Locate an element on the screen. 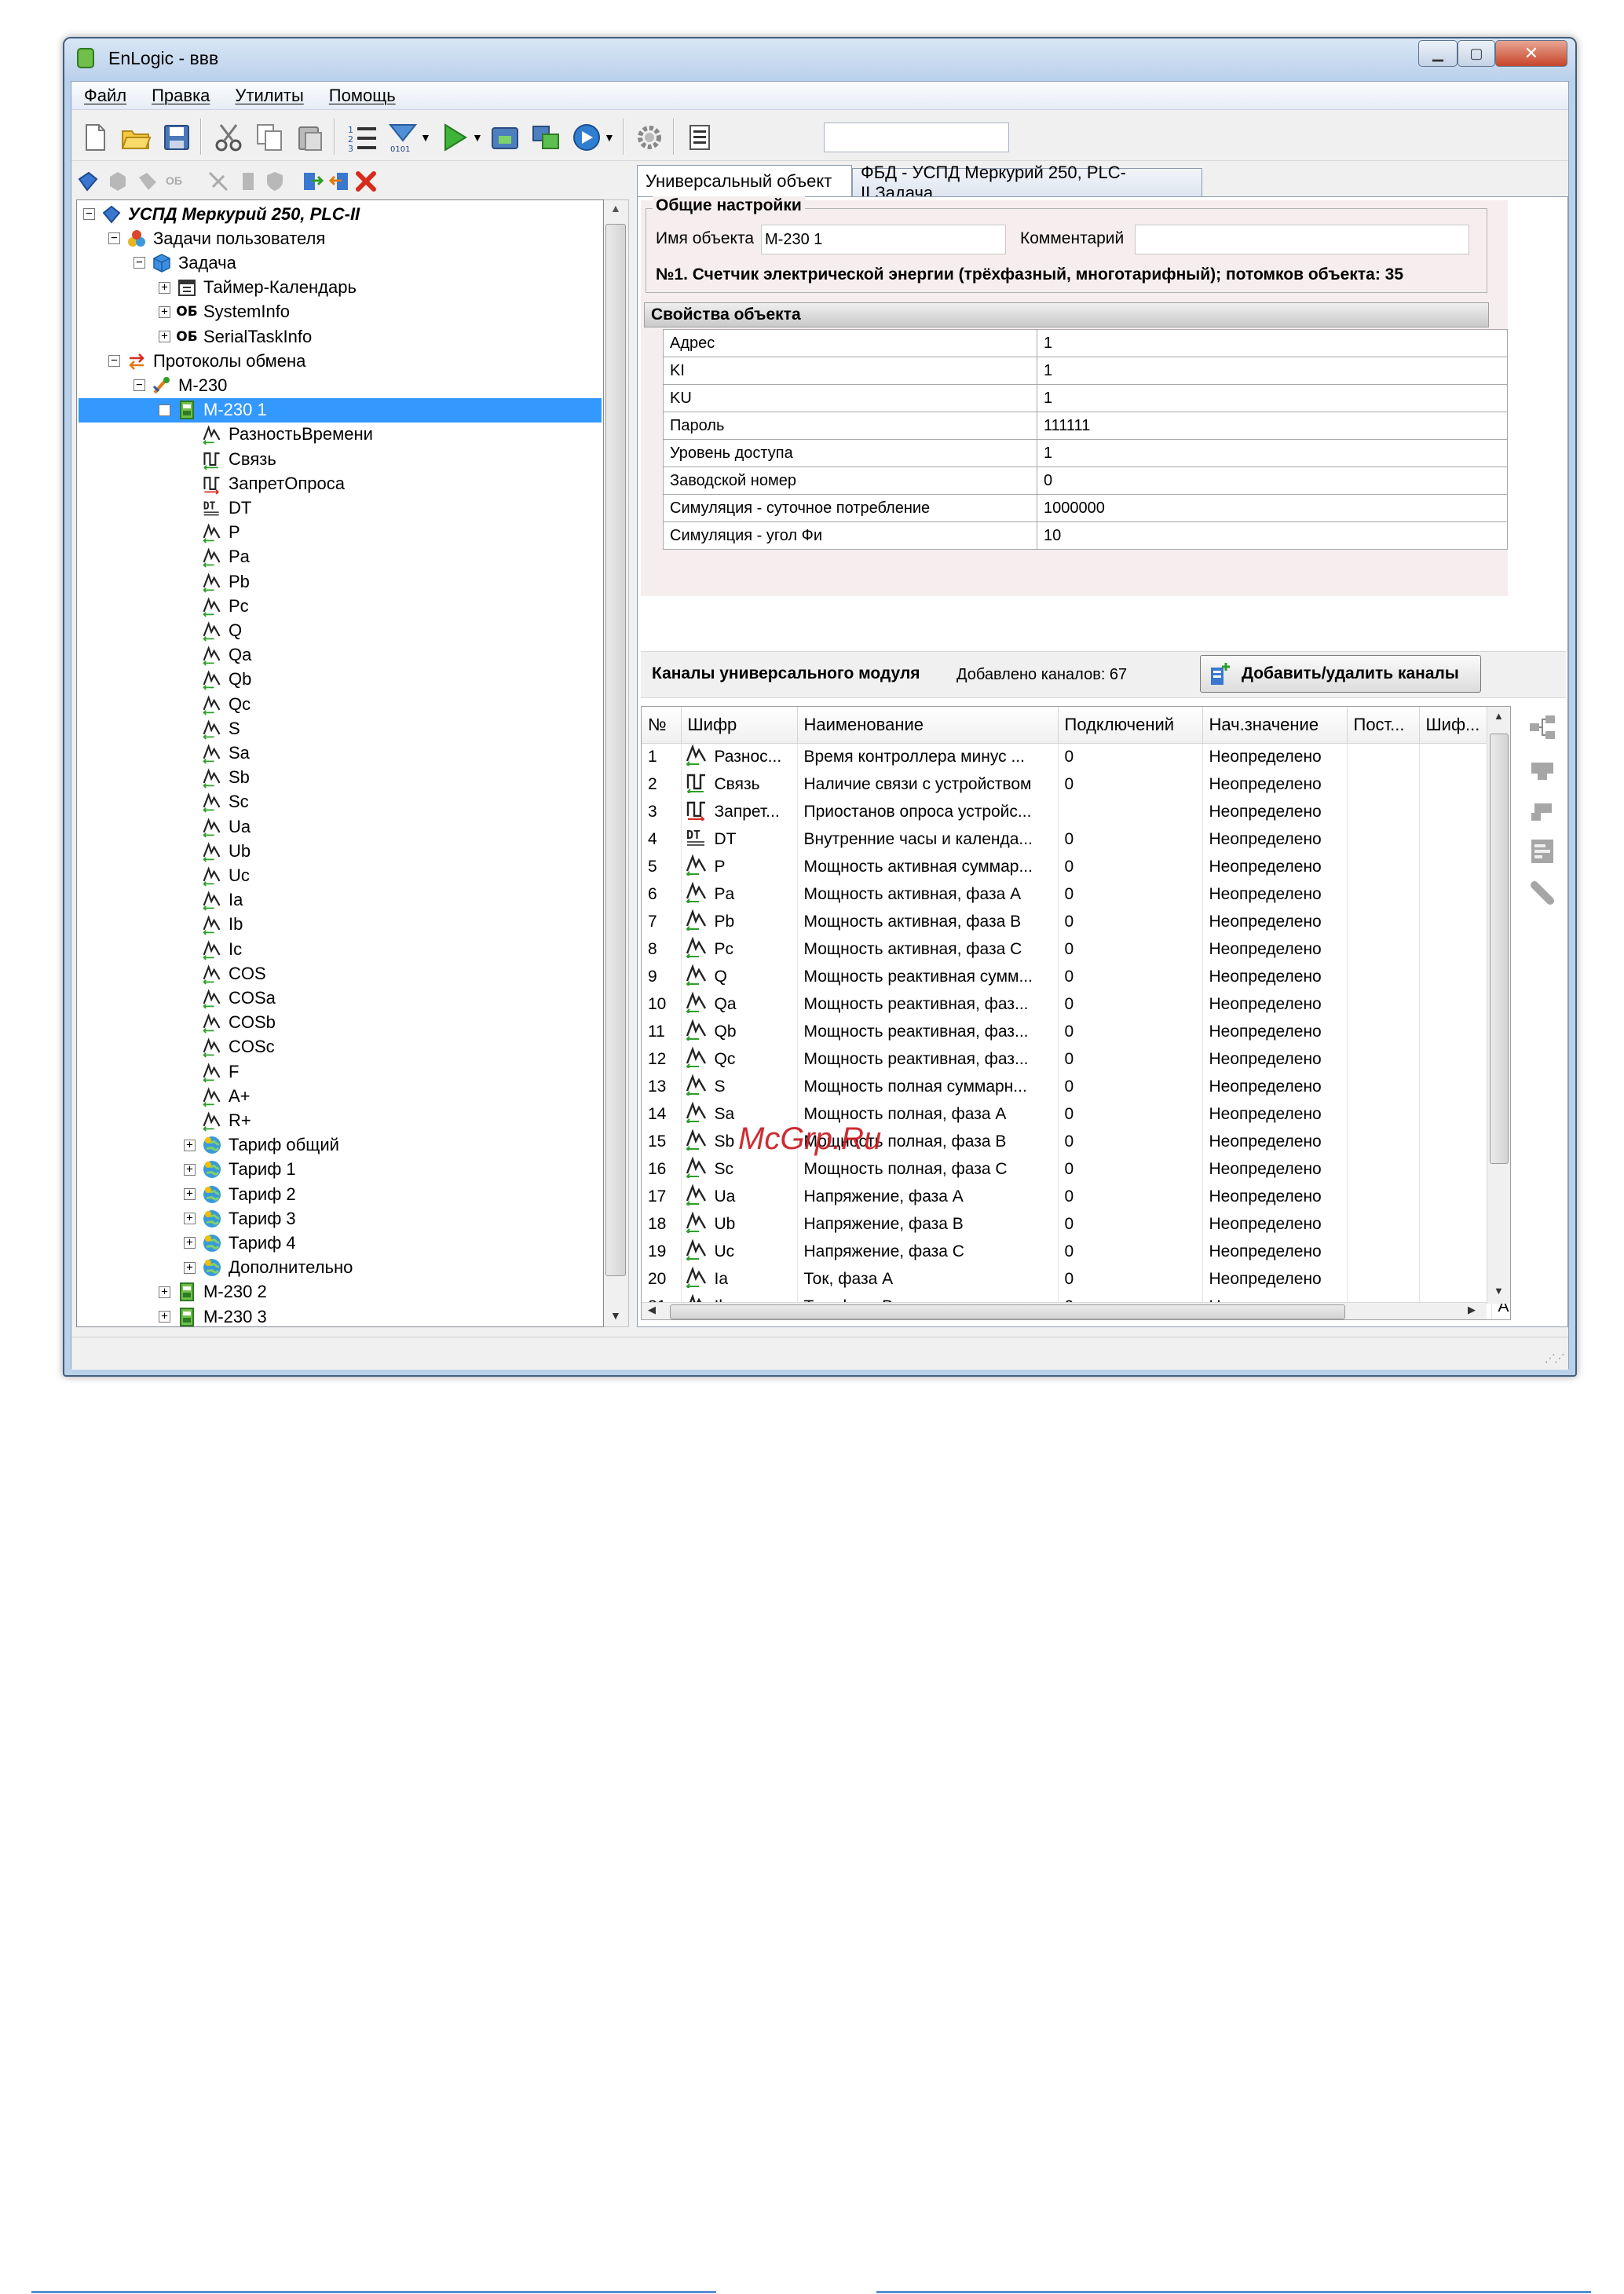 The height and width of the screenshot is (2294, 1624). compile-icon: 0101 is located at coordinates (403, 137).